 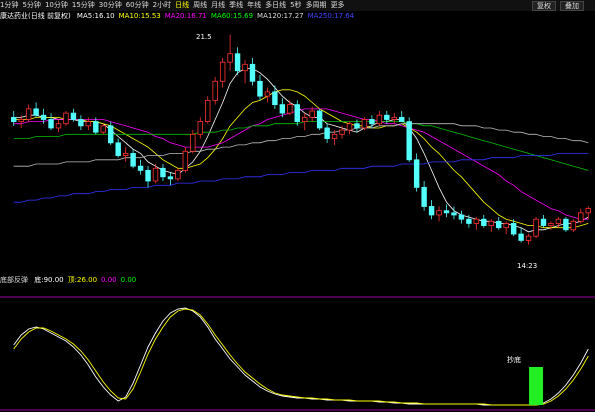 I want to click on legend-item: 顶:26.00, so click(x=82, y=280).